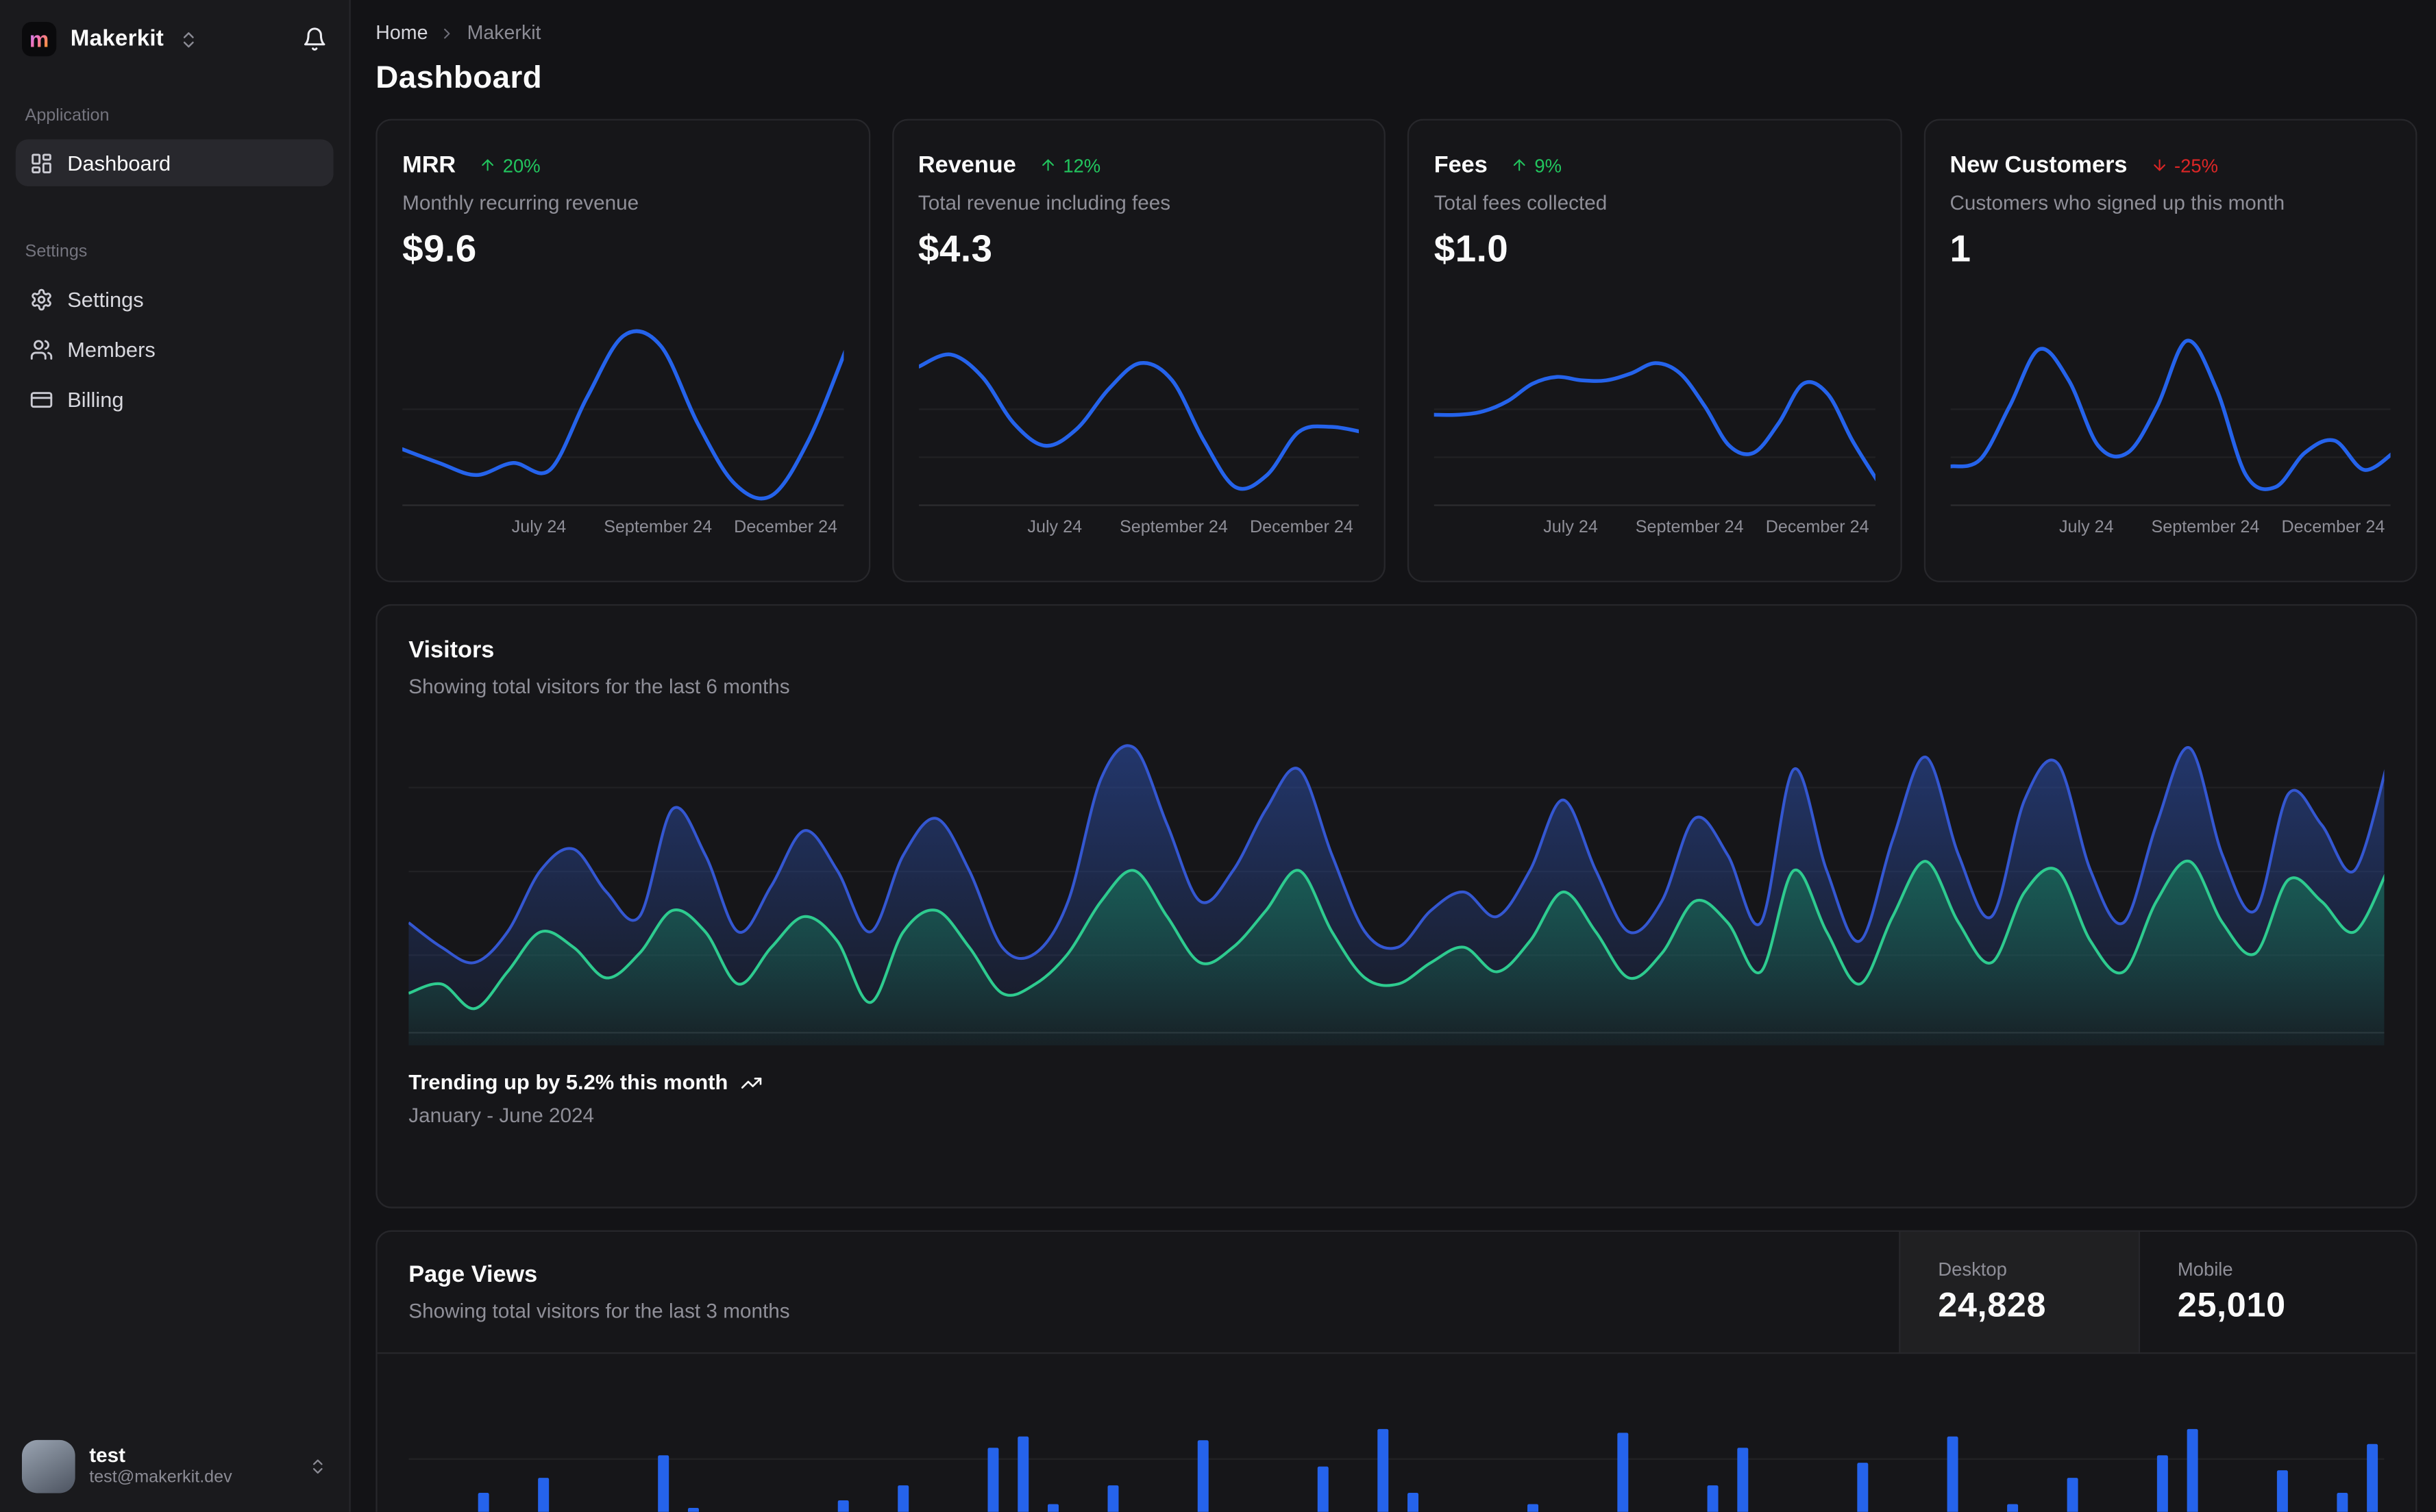 The image size is (2436, 1512). I want to click on user-meta: test test@makerkit.dev, so click(160, 1467).